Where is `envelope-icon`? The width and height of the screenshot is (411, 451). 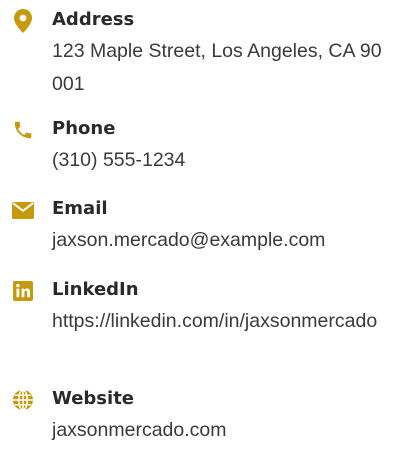
envelope-icon is located at coordinates (23, 210).